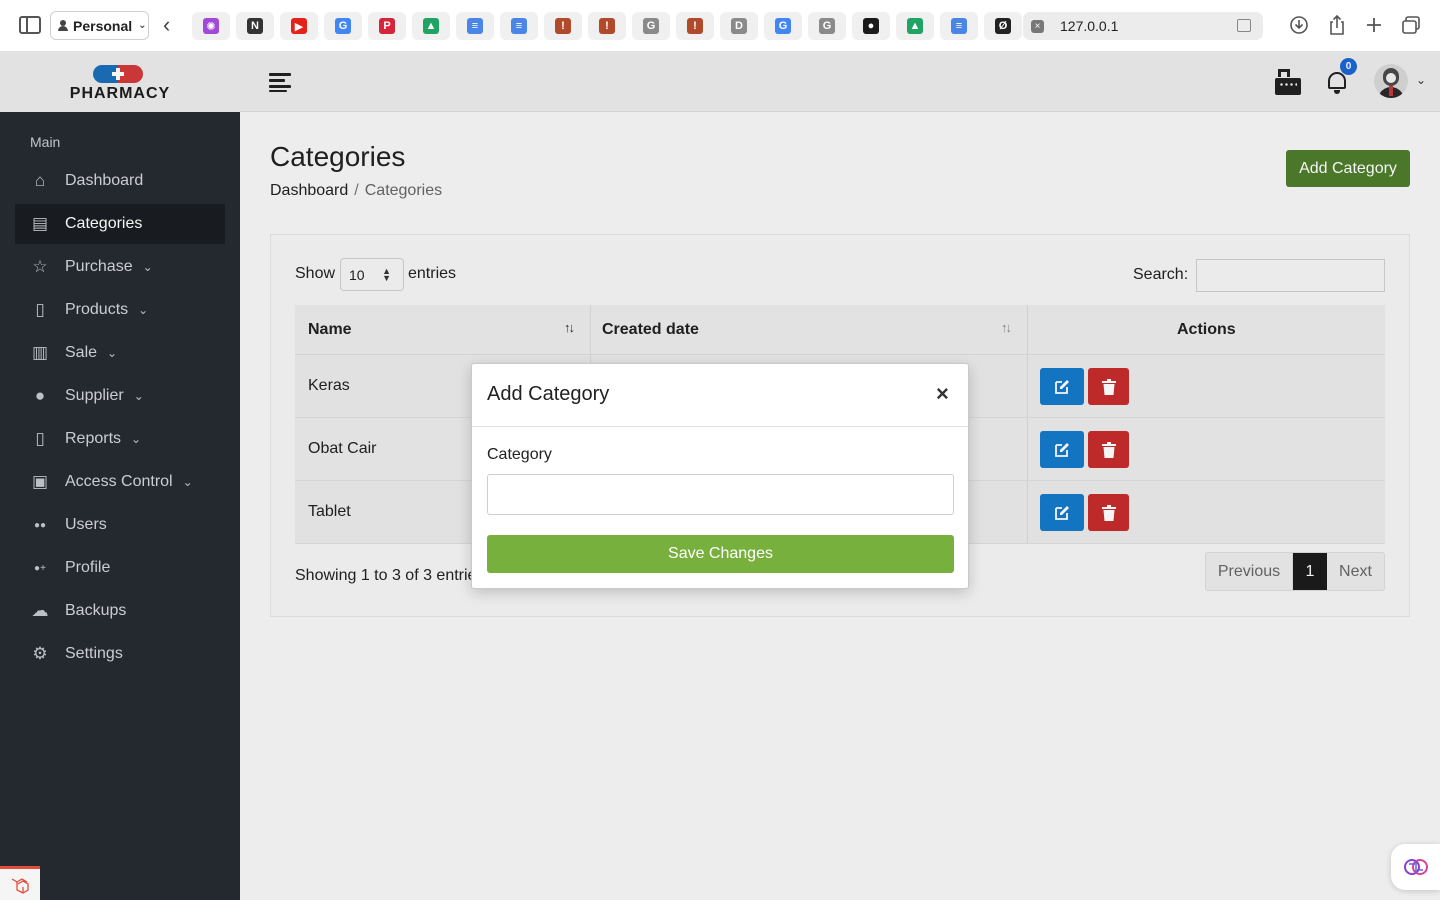 Image resolution: width=1440 pixels, height=900 pixels. Describe the element at coordinates (103, 25) in the screenshot. I see `profile-name: Personal` at that location.